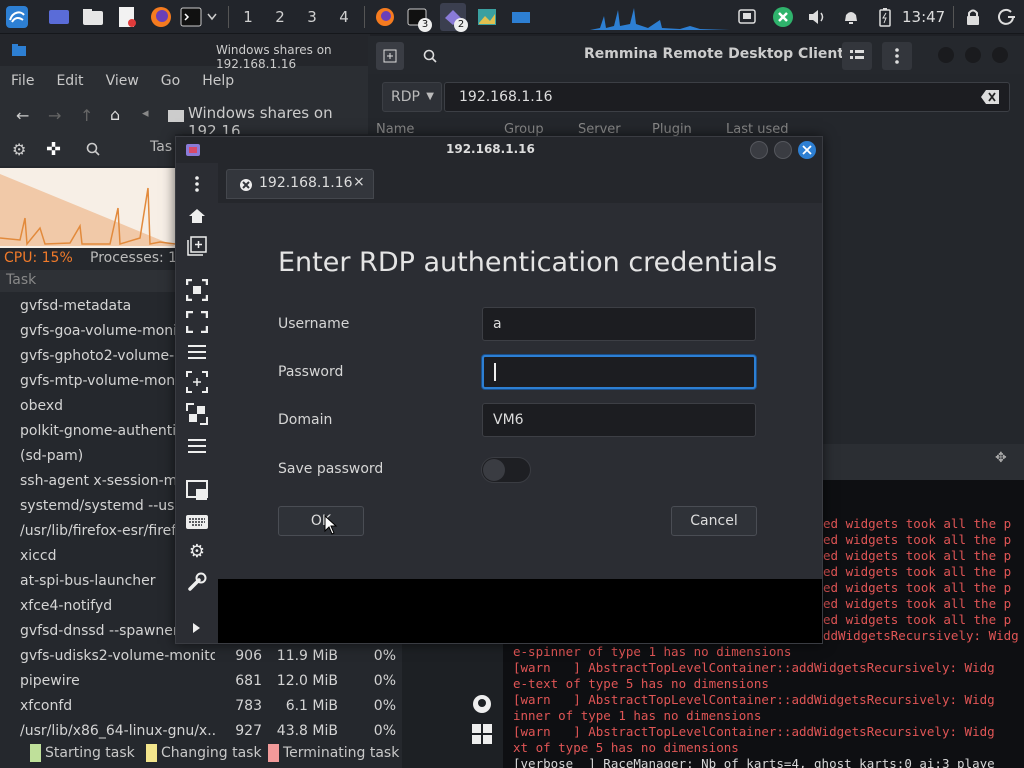 The width and height of the screenshot is (1024, 768). Describe the element at coordinates (619, 420) in the screenshot. I see `domain-input: VM6` at that location.